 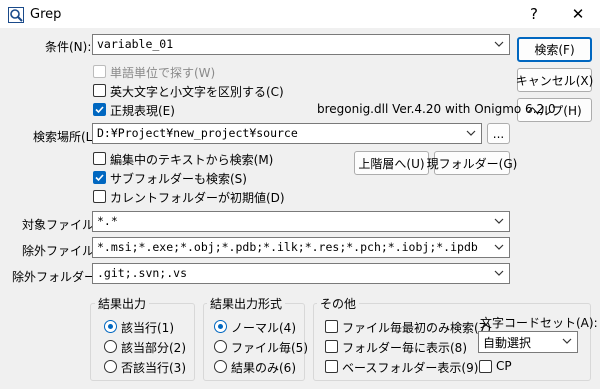 What do you see at coordinates (99, 158) in the screenshot?
I see `from-editing-text-checkbox` at bounding box center [99, 158].